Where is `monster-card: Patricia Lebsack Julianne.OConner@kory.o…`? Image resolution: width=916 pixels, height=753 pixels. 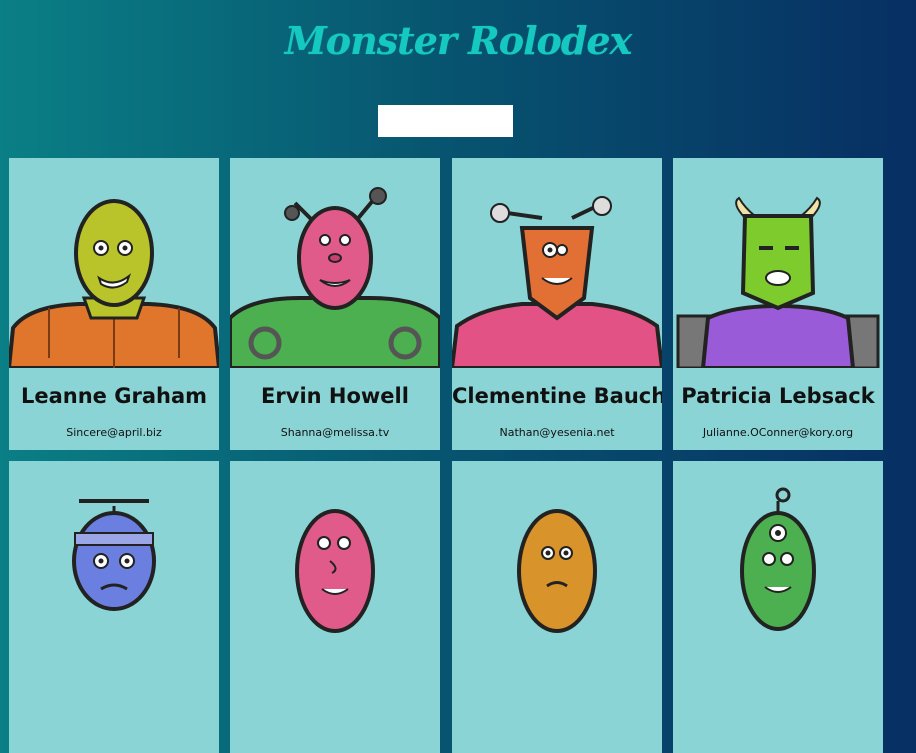
monster-card: Patricia Lebsack Julianne.OConner@kory.o… is located at coordinates (778, 304).